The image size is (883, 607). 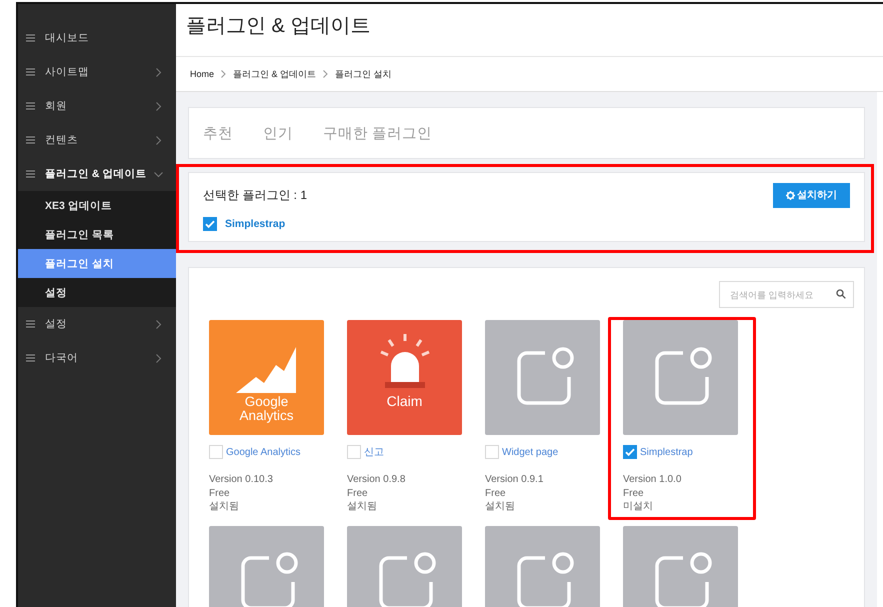 I want to click on submenu-item: XE3 업데이트, so click(x=97, y=205).